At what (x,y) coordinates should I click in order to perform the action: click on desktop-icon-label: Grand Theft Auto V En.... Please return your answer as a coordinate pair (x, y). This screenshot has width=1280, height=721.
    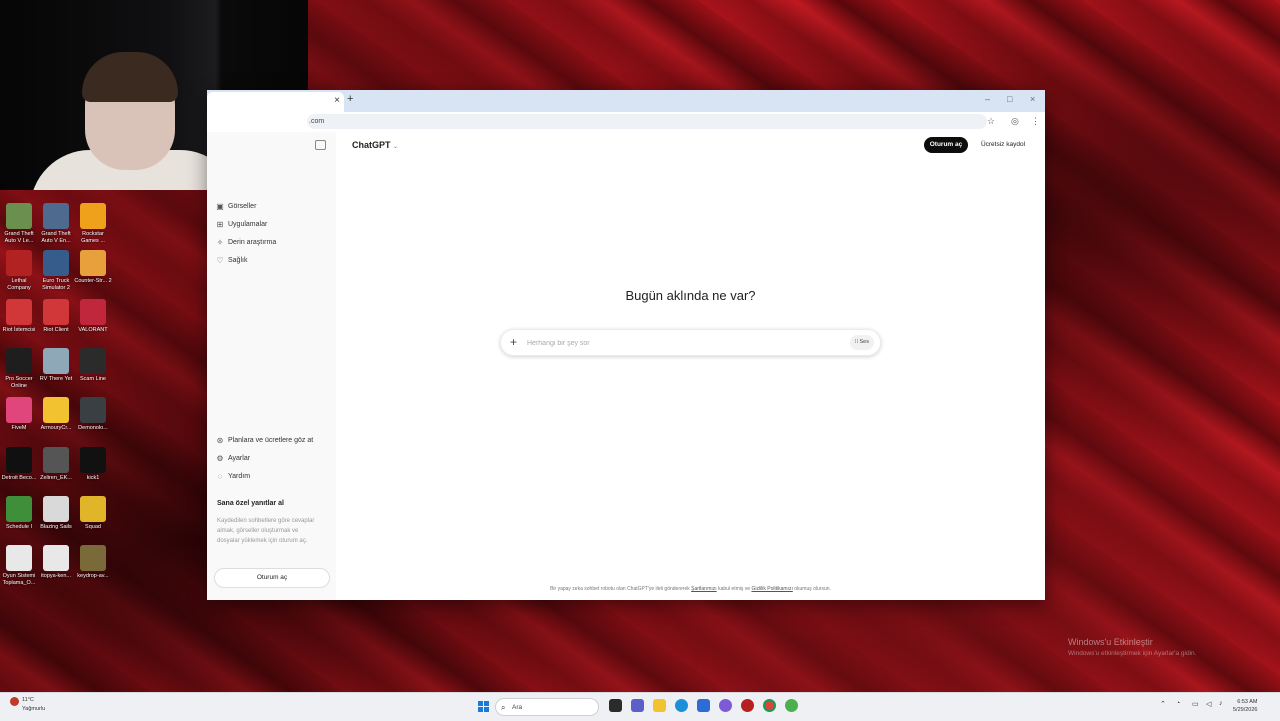
    Looking at the image, I should click on (56, 237).